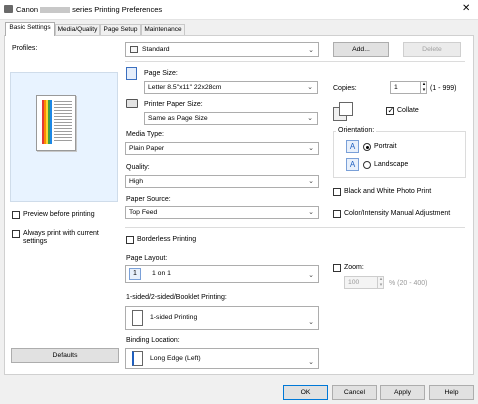 The width and height of the screenshot is (478, 404). I want to click on printer-app-icon, so click(8, 9).